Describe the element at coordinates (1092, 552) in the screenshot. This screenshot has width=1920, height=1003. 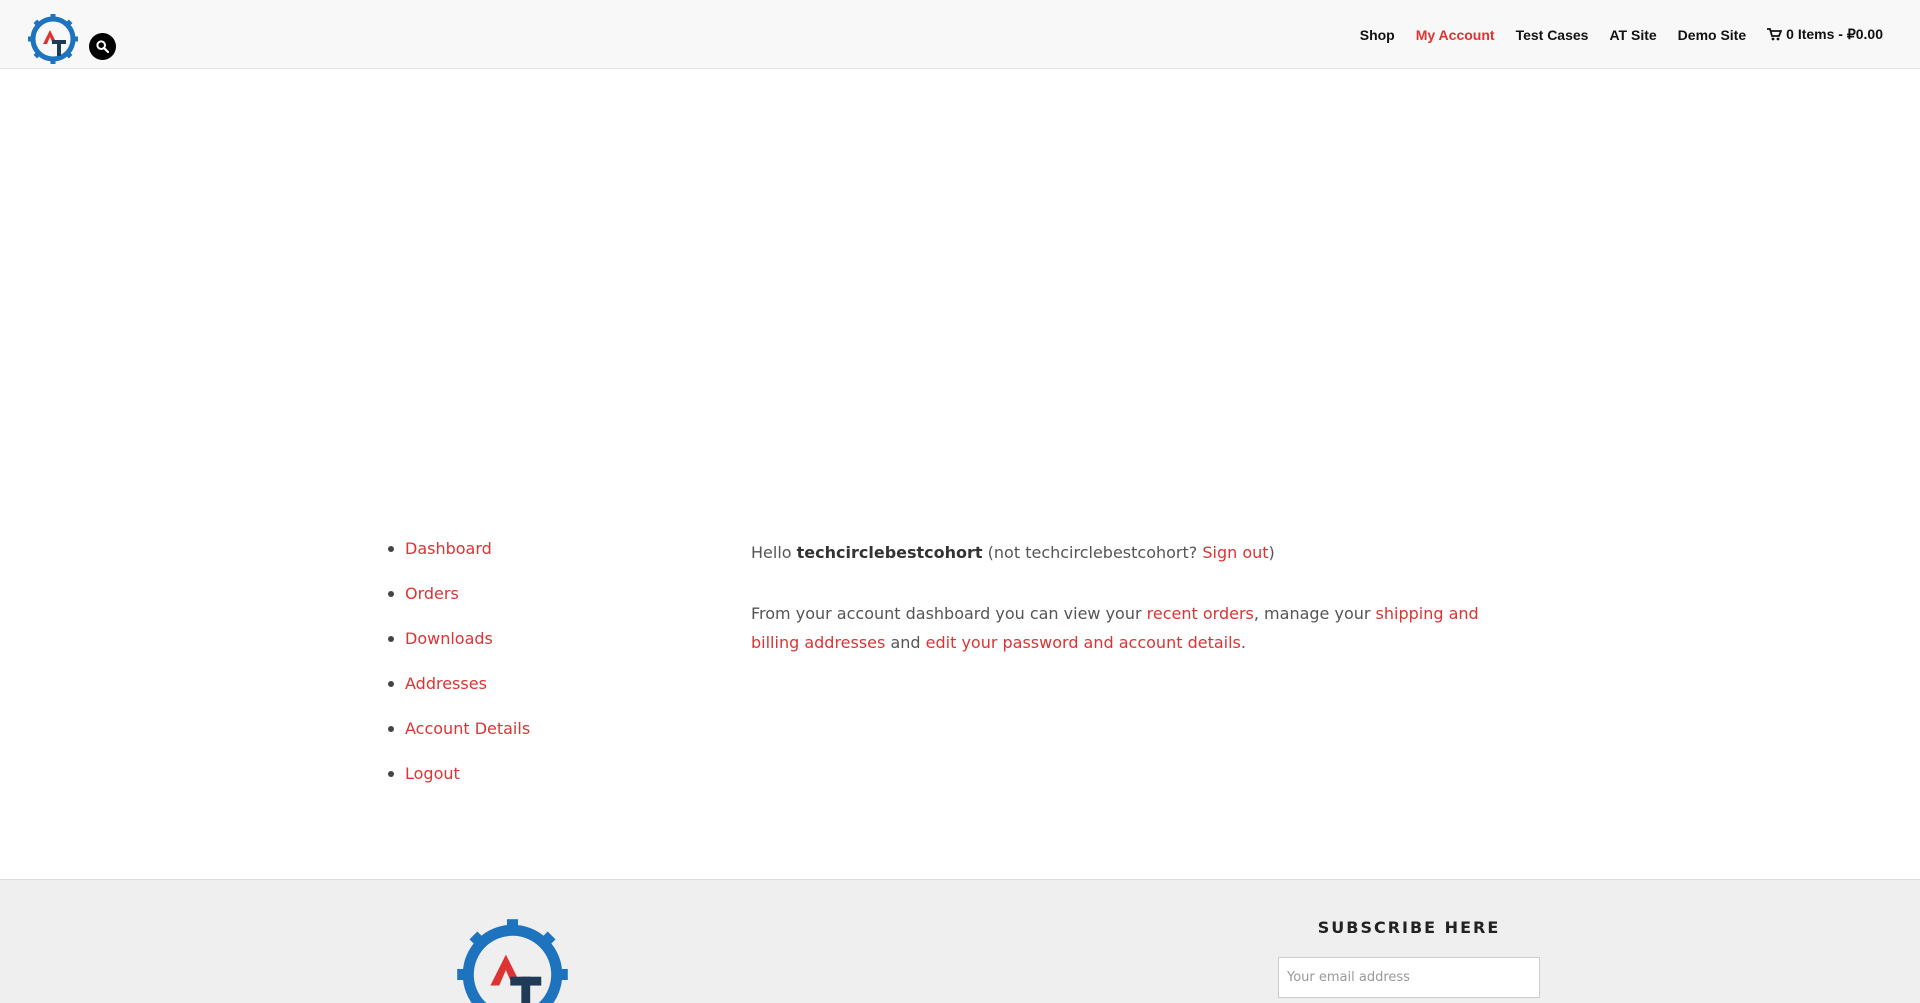
I see `greeting-not-user: (not techcirclebestcohort?` at that location.